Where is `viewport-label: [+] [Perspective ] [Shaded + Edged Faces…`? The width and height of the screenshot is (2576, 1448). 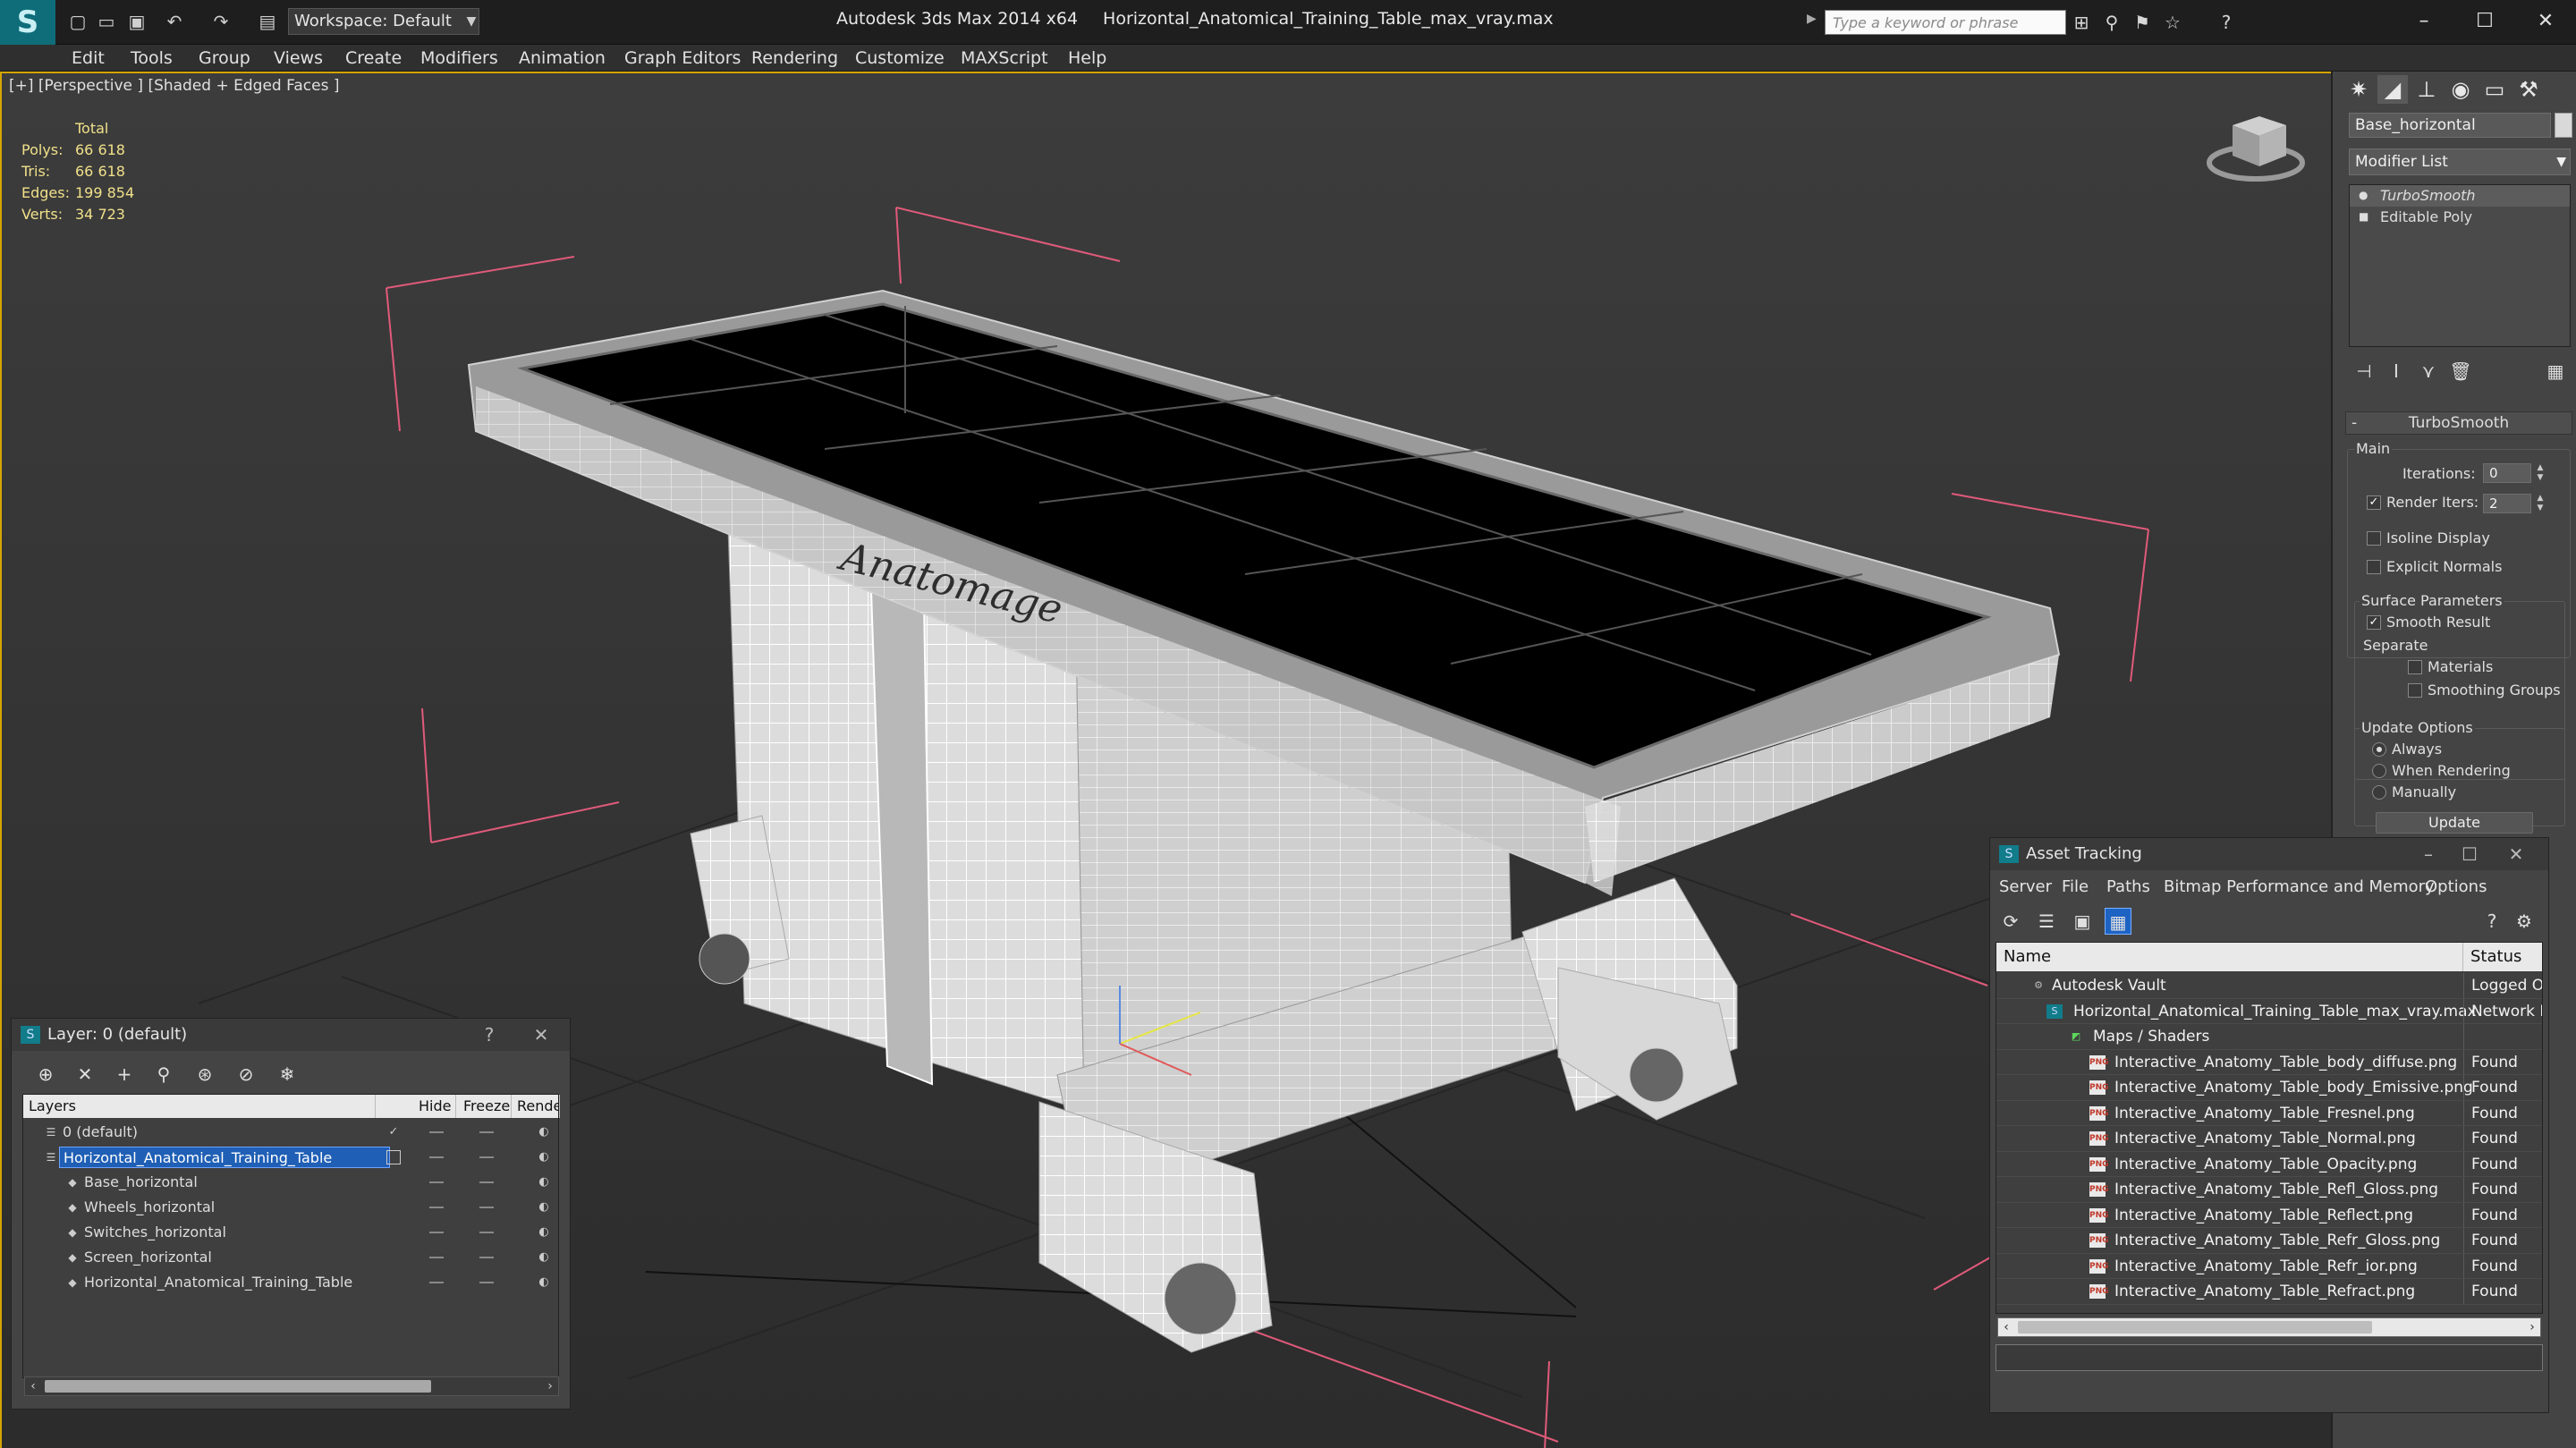 viewport-label: [+] [Perspective ] [Shaded + Edged Faces… is located at coordinates (174, 86).